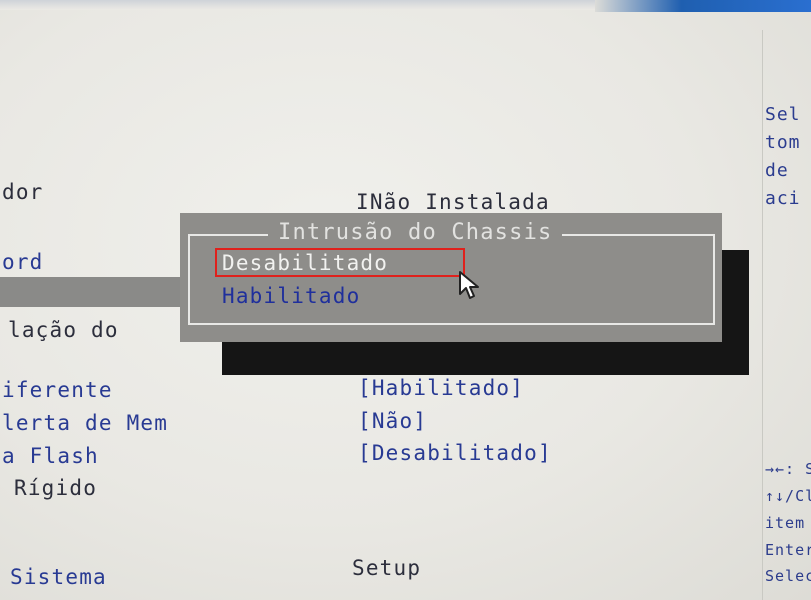 The width and height of the screenshot is (811, 600). What do you see at coordinates (23, 192) in the screenshot?
I see `menu-item-dor: dor` at bounding box center [23, 192].